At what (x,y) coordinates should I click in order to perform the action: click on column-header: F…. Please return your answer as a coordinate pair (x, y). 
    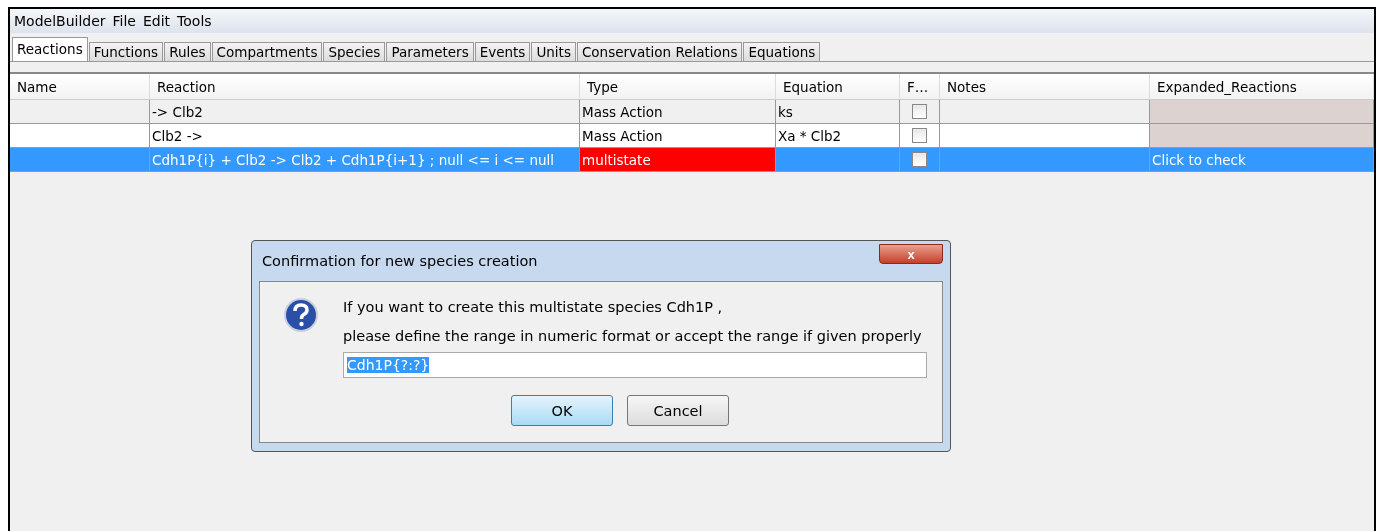
    Looking at the image, I should click on (920, 86).